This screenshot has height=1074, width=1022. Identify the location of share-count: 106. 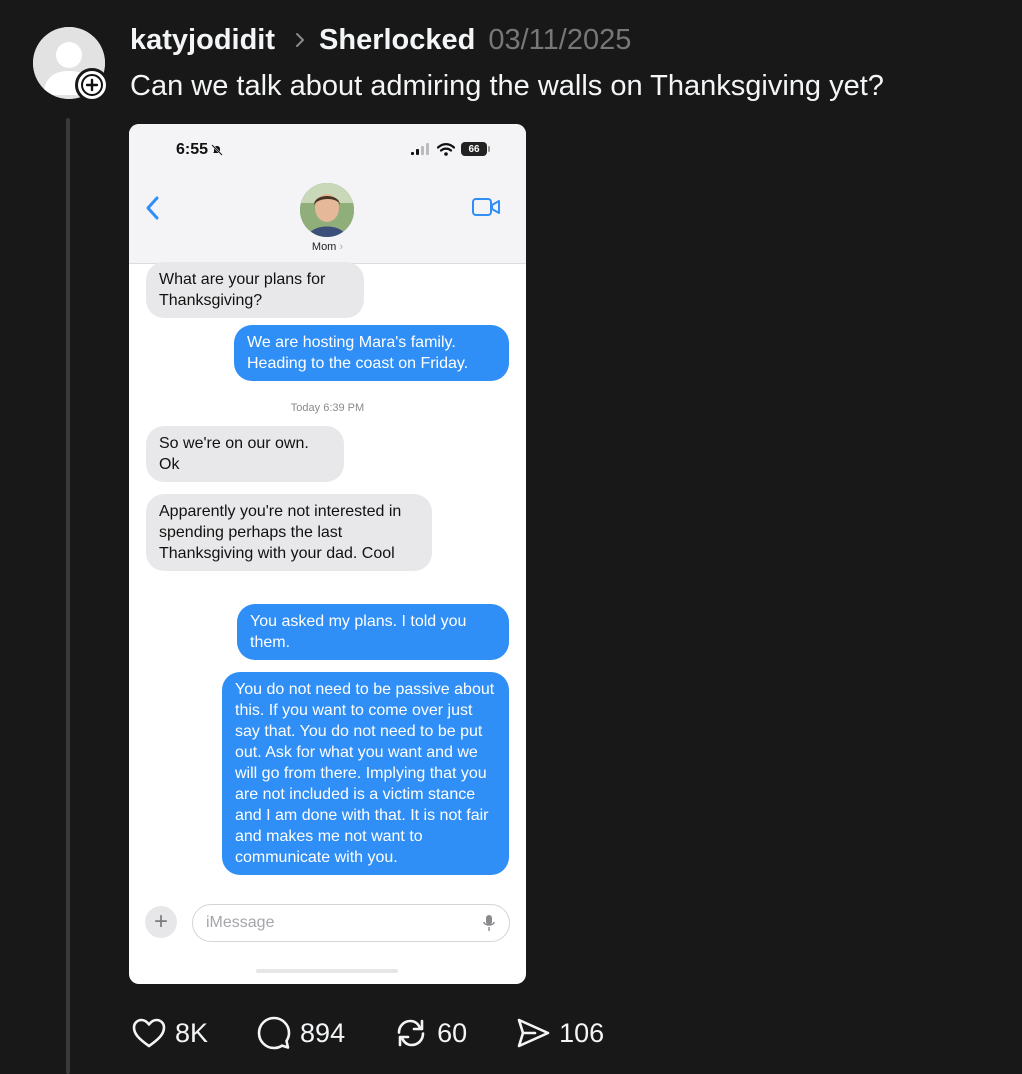
(582, 1032).